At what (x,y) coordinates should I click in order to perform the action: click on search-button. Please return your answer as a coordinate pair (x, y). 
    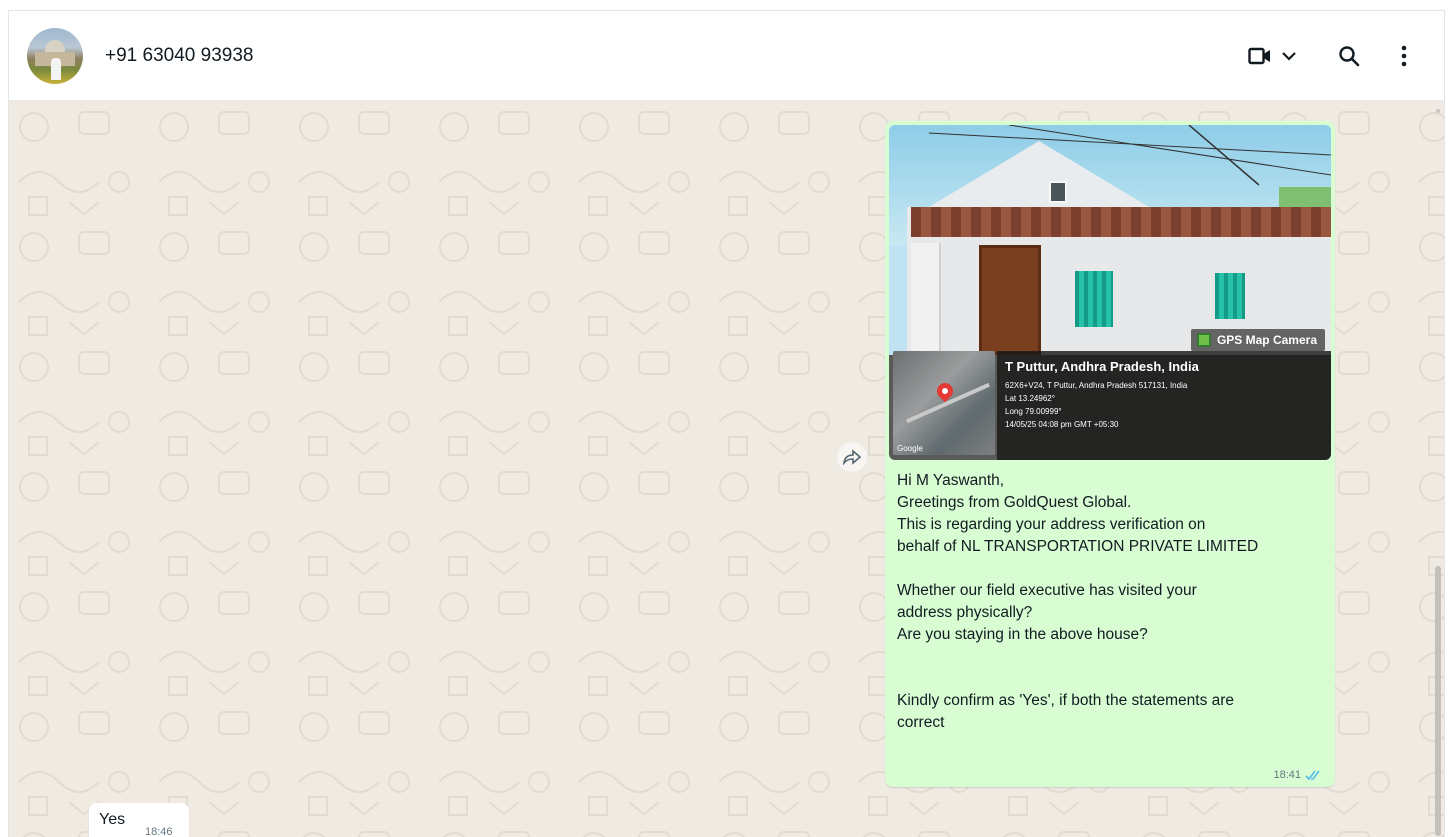
    Looking at the image, I should click on (1349, 56).